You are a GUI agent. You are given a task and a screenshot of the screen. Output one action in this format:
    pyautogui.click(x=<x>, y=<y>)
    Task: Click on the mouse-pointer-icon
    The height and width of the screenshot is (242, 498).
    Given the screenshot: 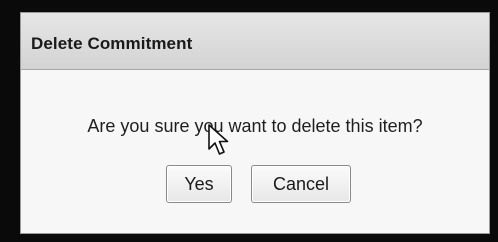 What is the action you would take?
    pyautogui.click(x=218, y=139)
    